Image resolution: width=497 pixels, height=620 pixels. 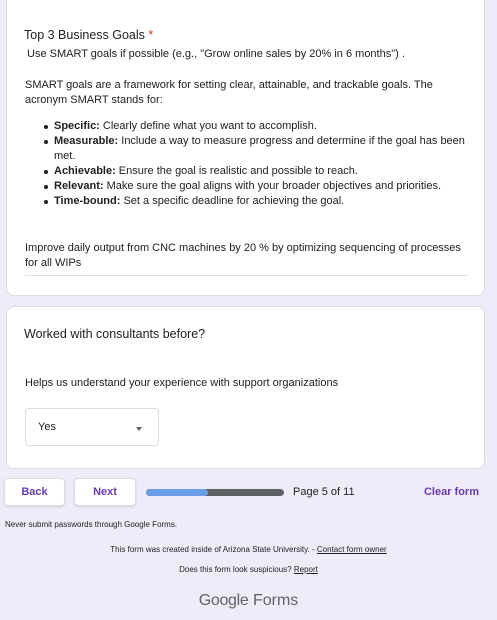 I want to click on report-link: Report, so click(x=306, y=569).